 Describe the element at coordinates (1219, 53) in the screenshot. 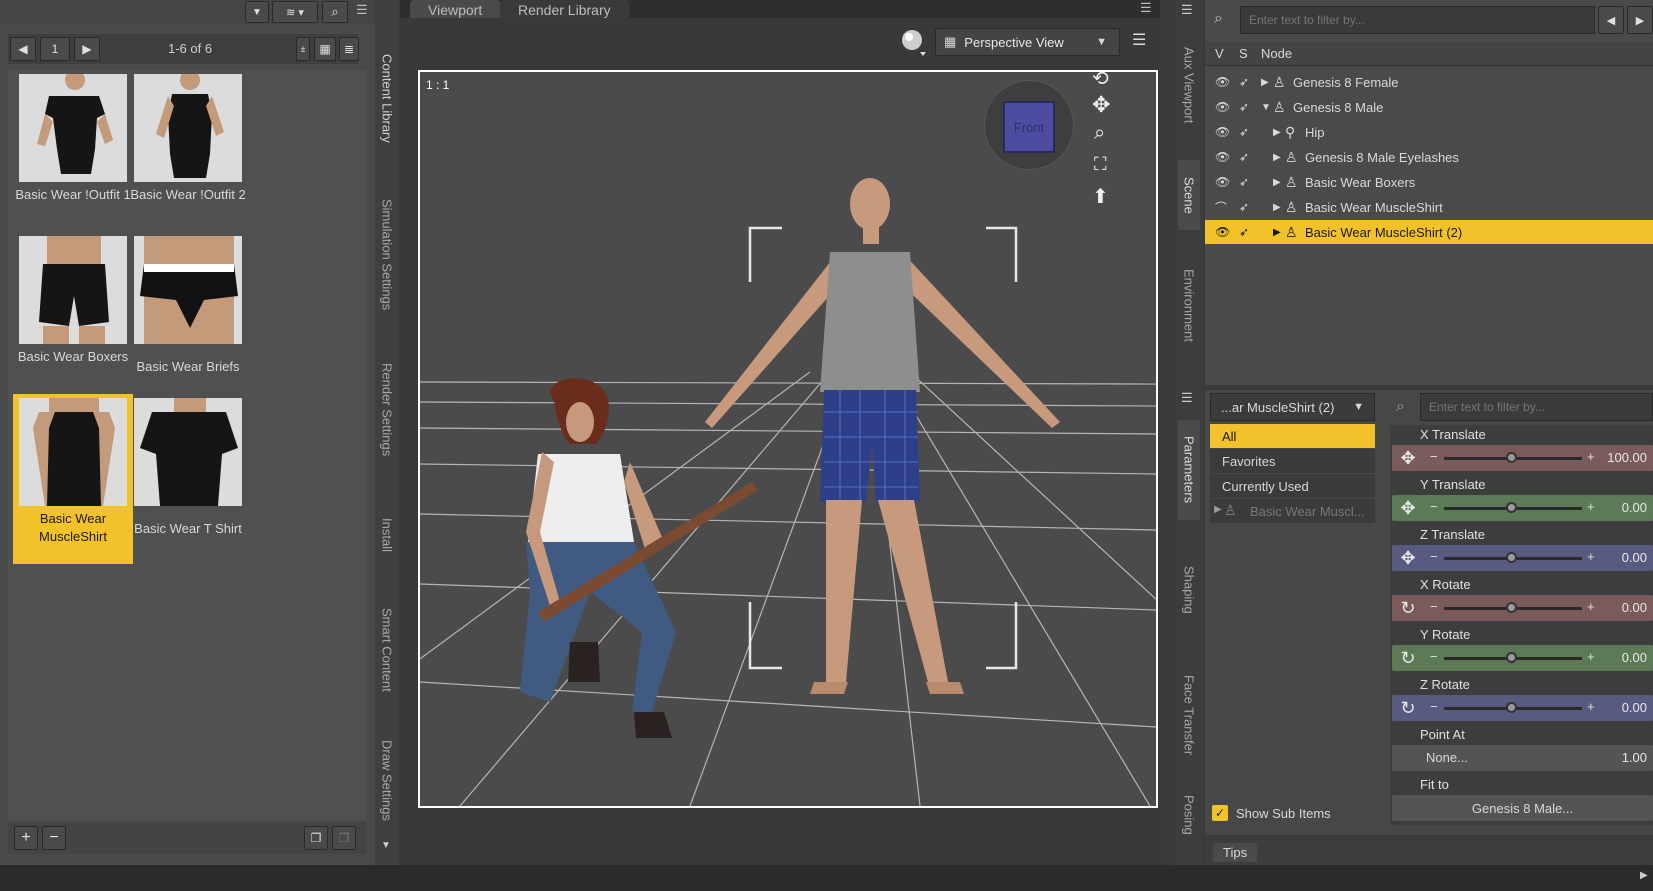

I see `visible-column-header: V` at that location.